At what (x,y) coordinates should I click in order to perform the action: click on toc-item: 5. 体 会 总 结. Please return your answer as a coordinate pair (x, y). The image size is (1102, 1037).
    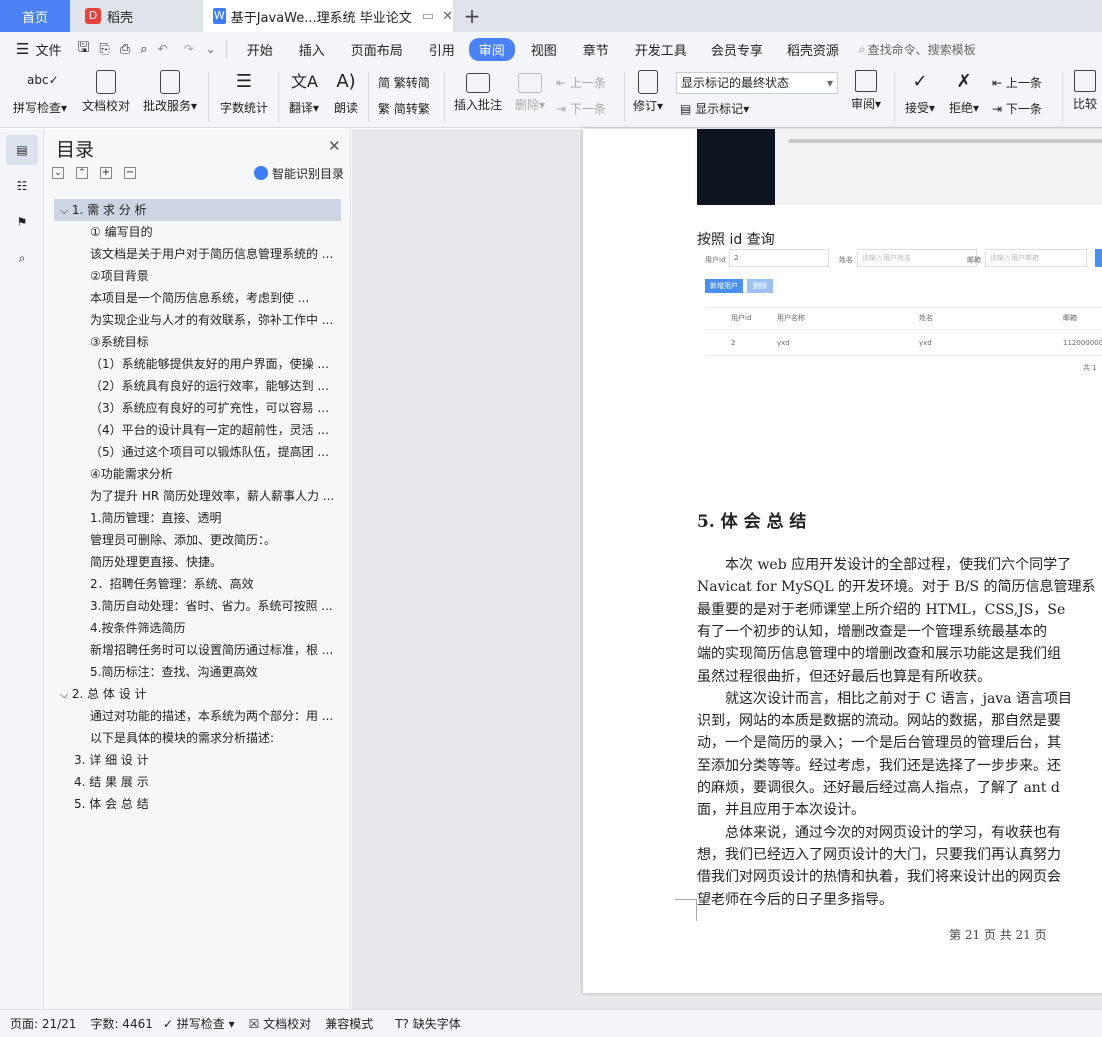
    Looking at the image, I should click on (197, 804).